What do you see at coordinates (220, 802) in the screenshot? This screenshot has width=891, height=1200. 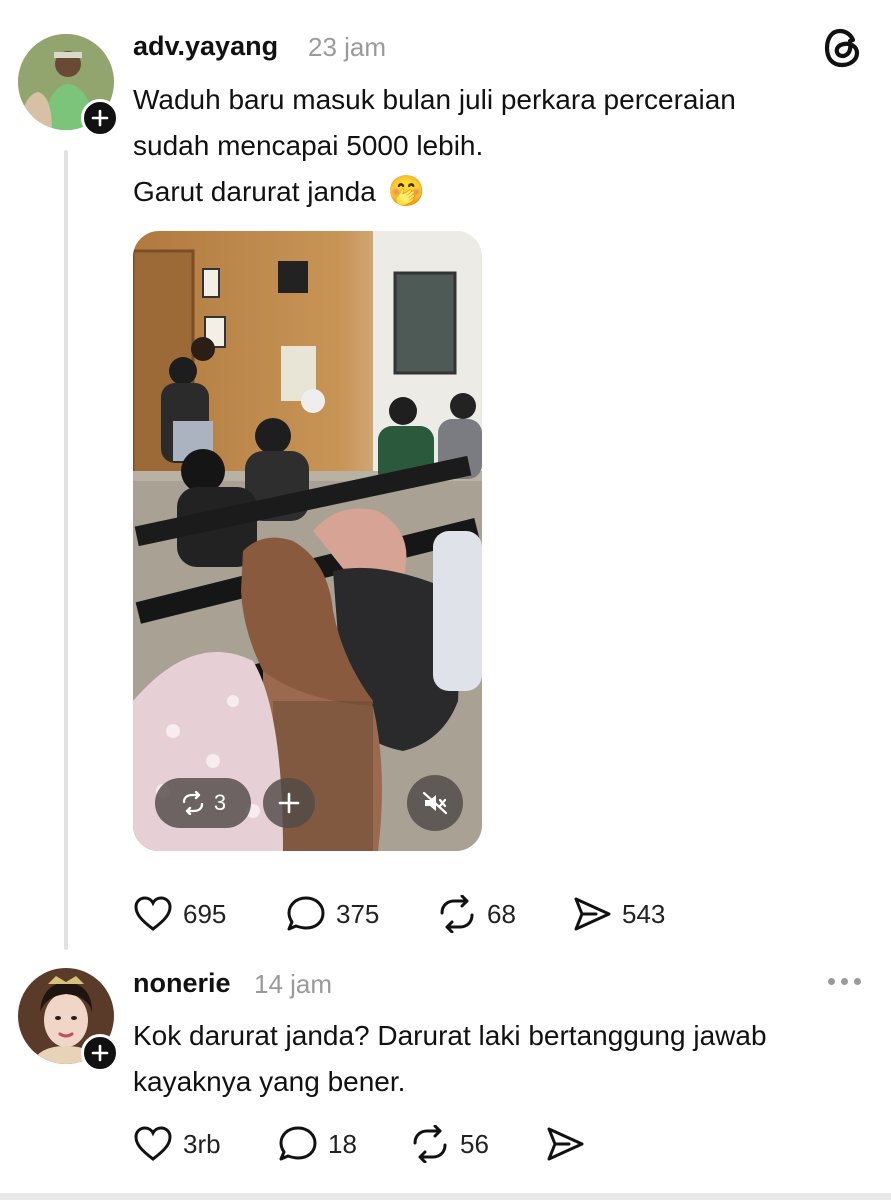 I see `media-repost-count: 3` at bounding box center [220, 802].